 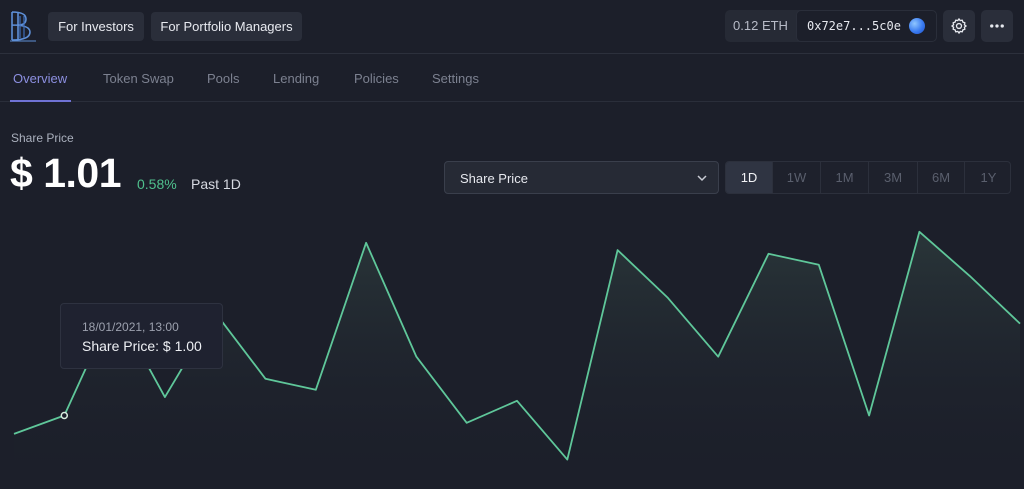 I want to click on price-label: Share Price, so click(x=42, y=138).